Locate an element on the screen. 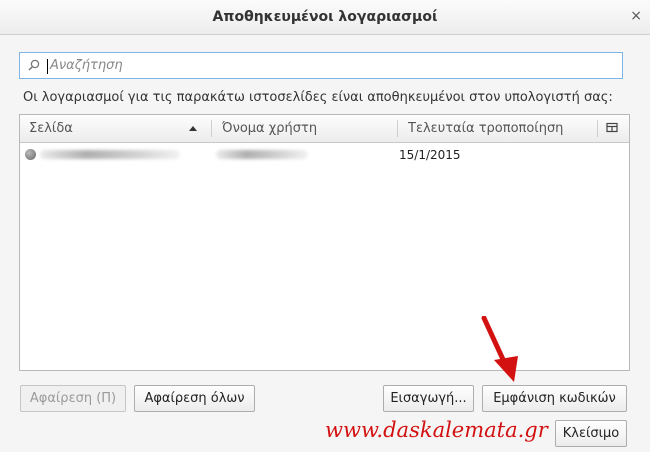  search-input: Αναζήτηση is located at coordinates (321, 65).